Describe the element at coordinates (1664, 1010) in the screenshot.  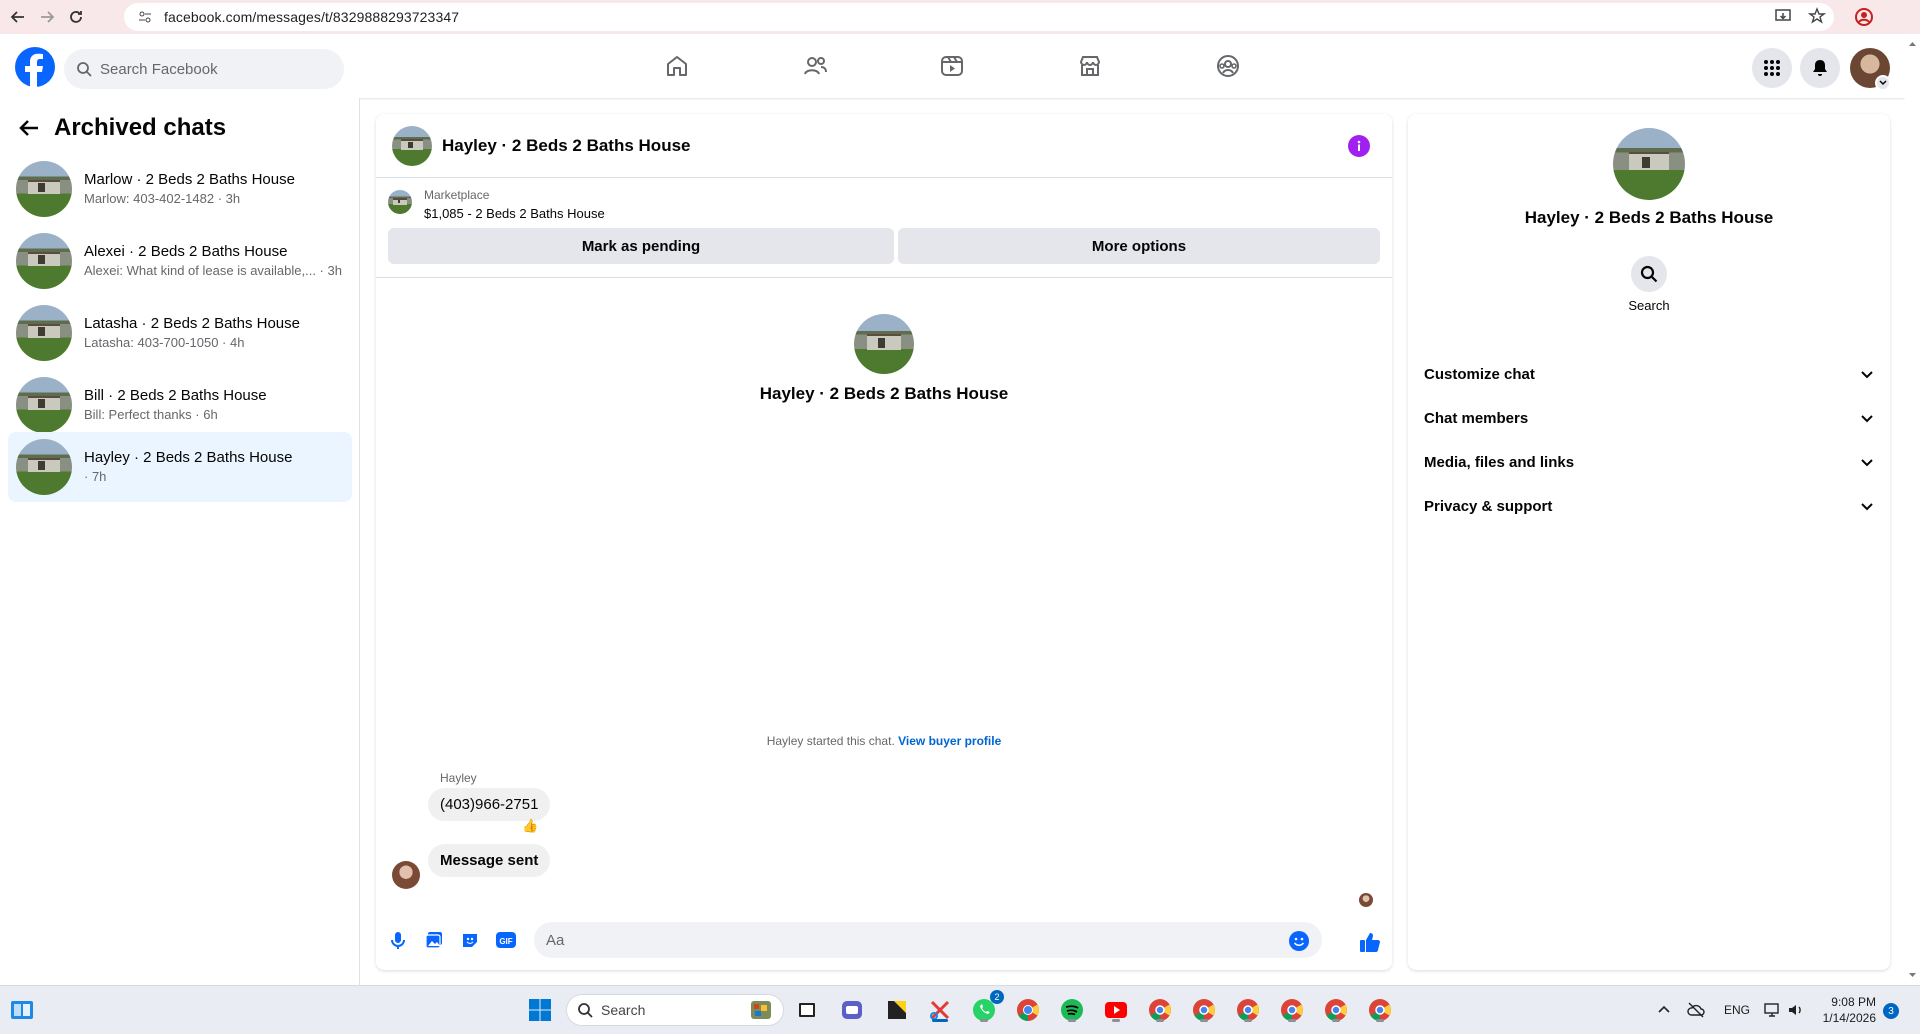
I see `show-hidden-icons-chevron-icon` at that location.